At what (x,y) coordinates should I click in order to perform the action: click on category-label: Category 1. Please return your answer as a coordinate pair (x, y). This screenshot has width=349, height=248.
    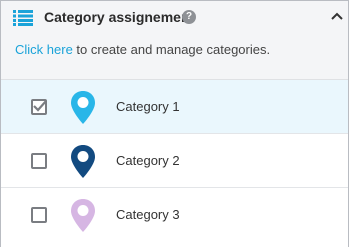
    Looking at the image, I should click on (148, 106).